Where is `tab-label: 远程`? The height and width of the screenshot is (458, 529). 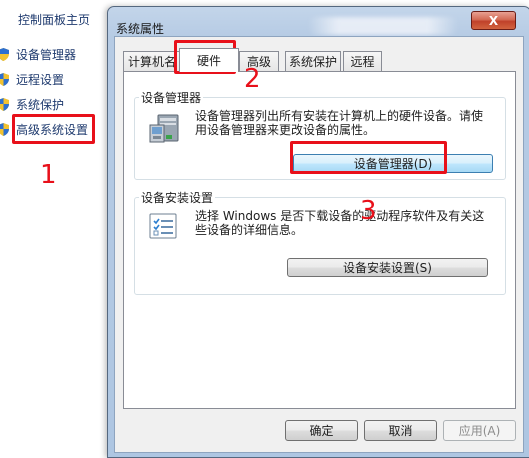 tab-label: 远程 is located at coordinates (362, 62).